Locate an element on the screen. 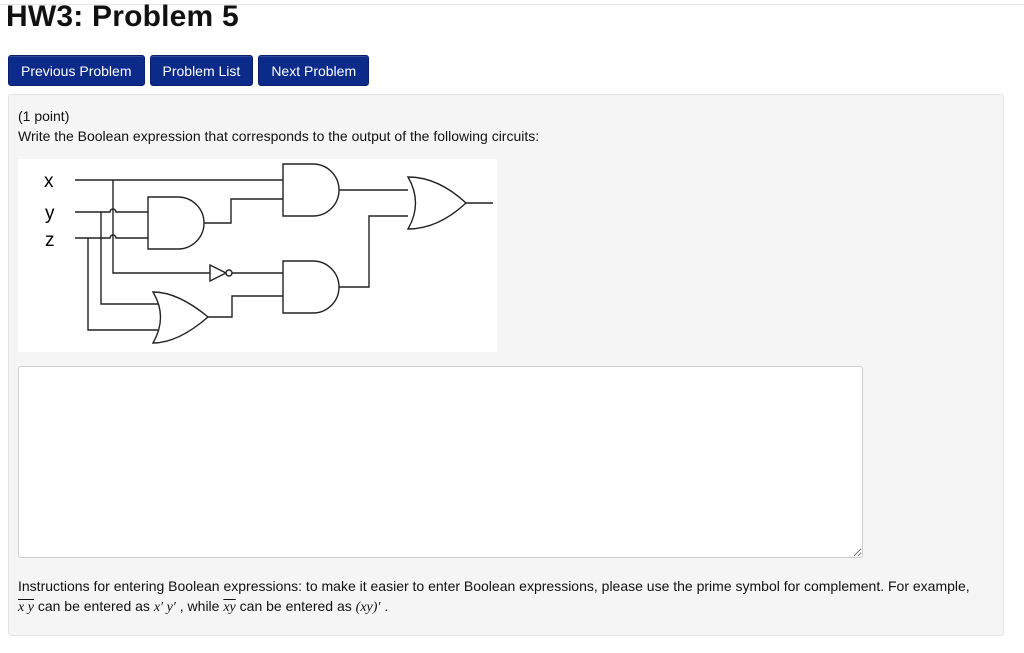  and-gate-bottom is located at coordinates (311, 287).